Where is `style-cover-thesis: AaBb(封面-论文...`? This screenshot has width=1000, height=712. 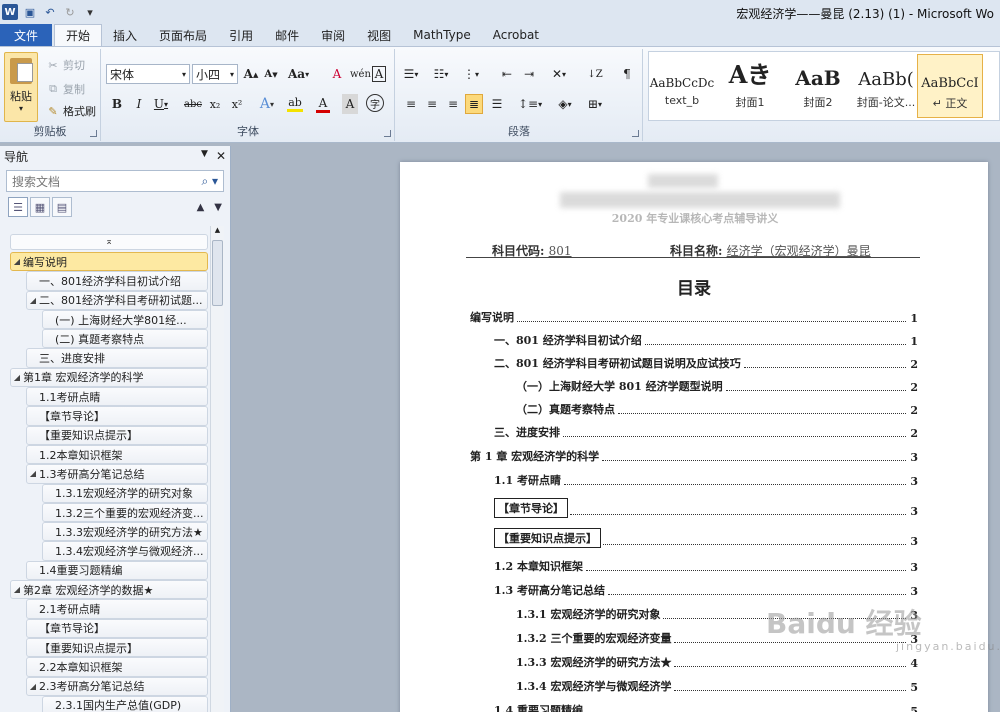
style-cover-thesis: AaBb(封面-论文... is located at coordinates (886, 86).